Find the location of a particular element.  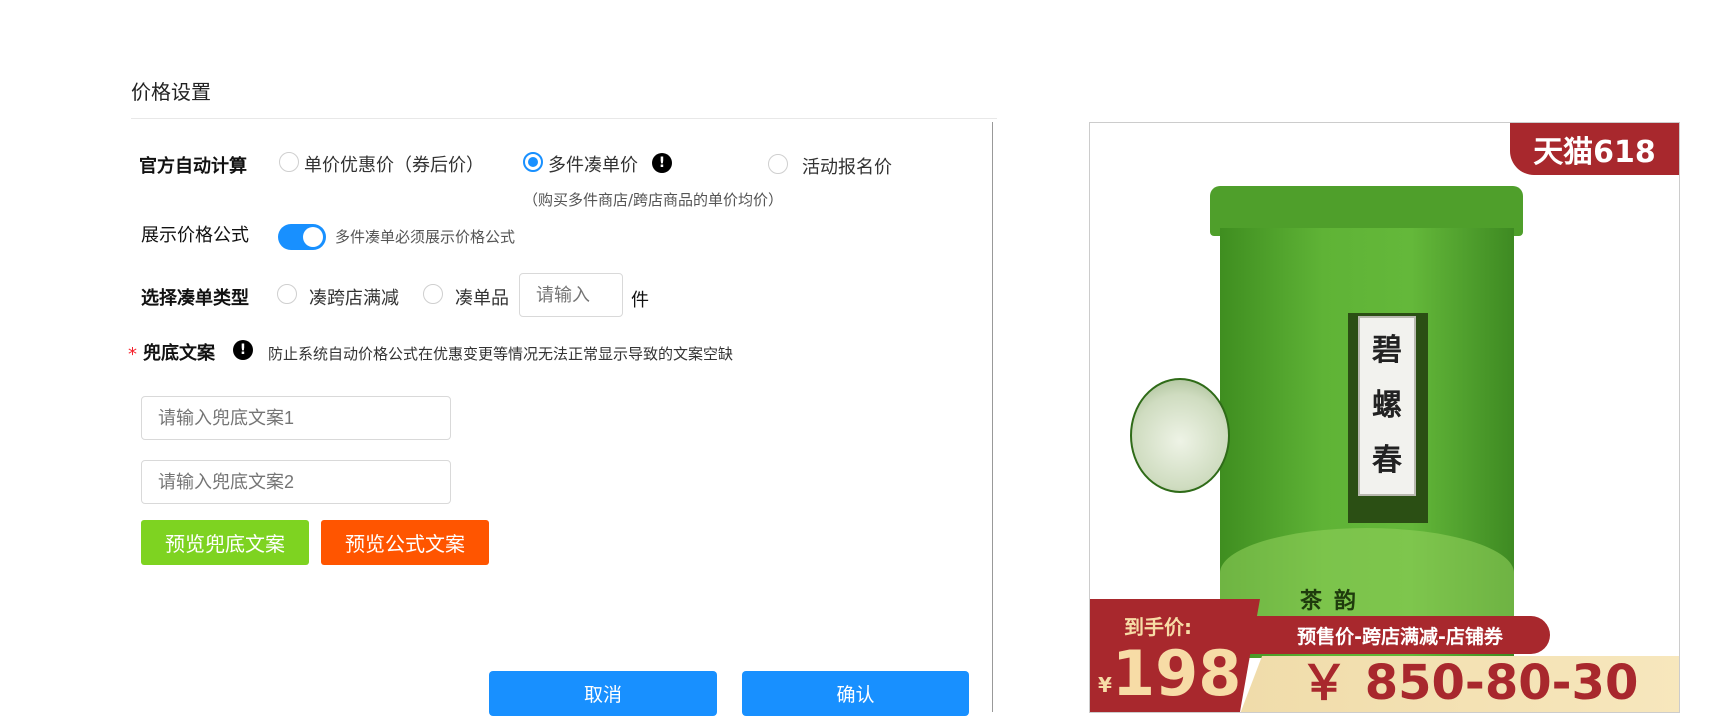

option-cross-store-discount: 凑跨店满减 is located at coordinates (354, 297).